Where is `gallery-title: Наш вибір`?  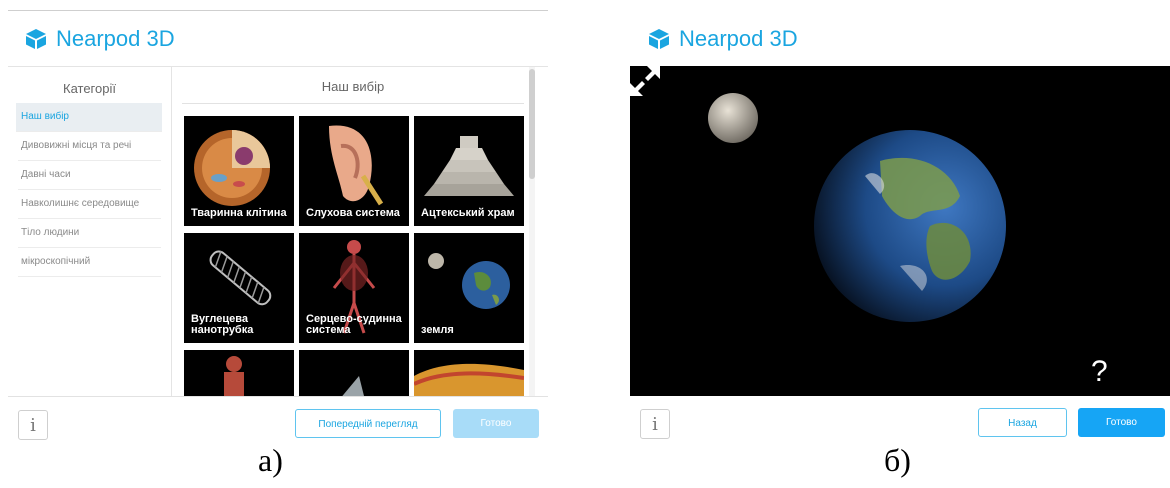
gallery-title: Наш вибір is located at coordinates (353, 91).